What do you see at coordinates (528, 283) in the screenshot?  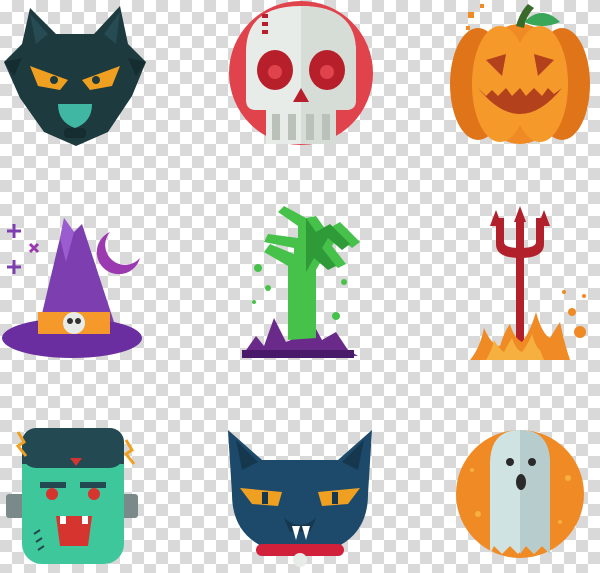 I see `pitchfork-icon` at bounding box center [528, 283].